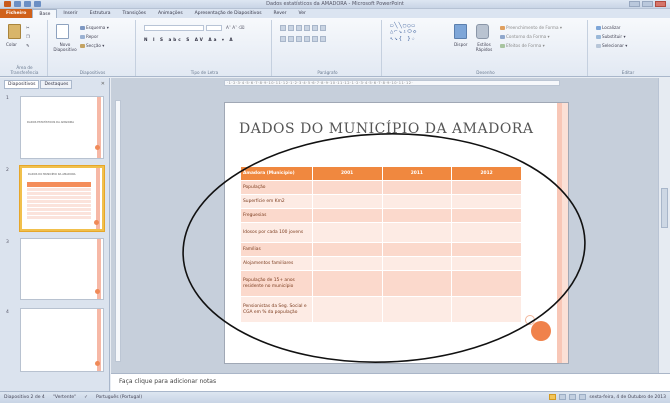 Image resolution: width=670 pixels, height=403 pixels. Describe the element at coordinates (28, 27) in the screenshot. I see `cut-icon: ✂` at that location.